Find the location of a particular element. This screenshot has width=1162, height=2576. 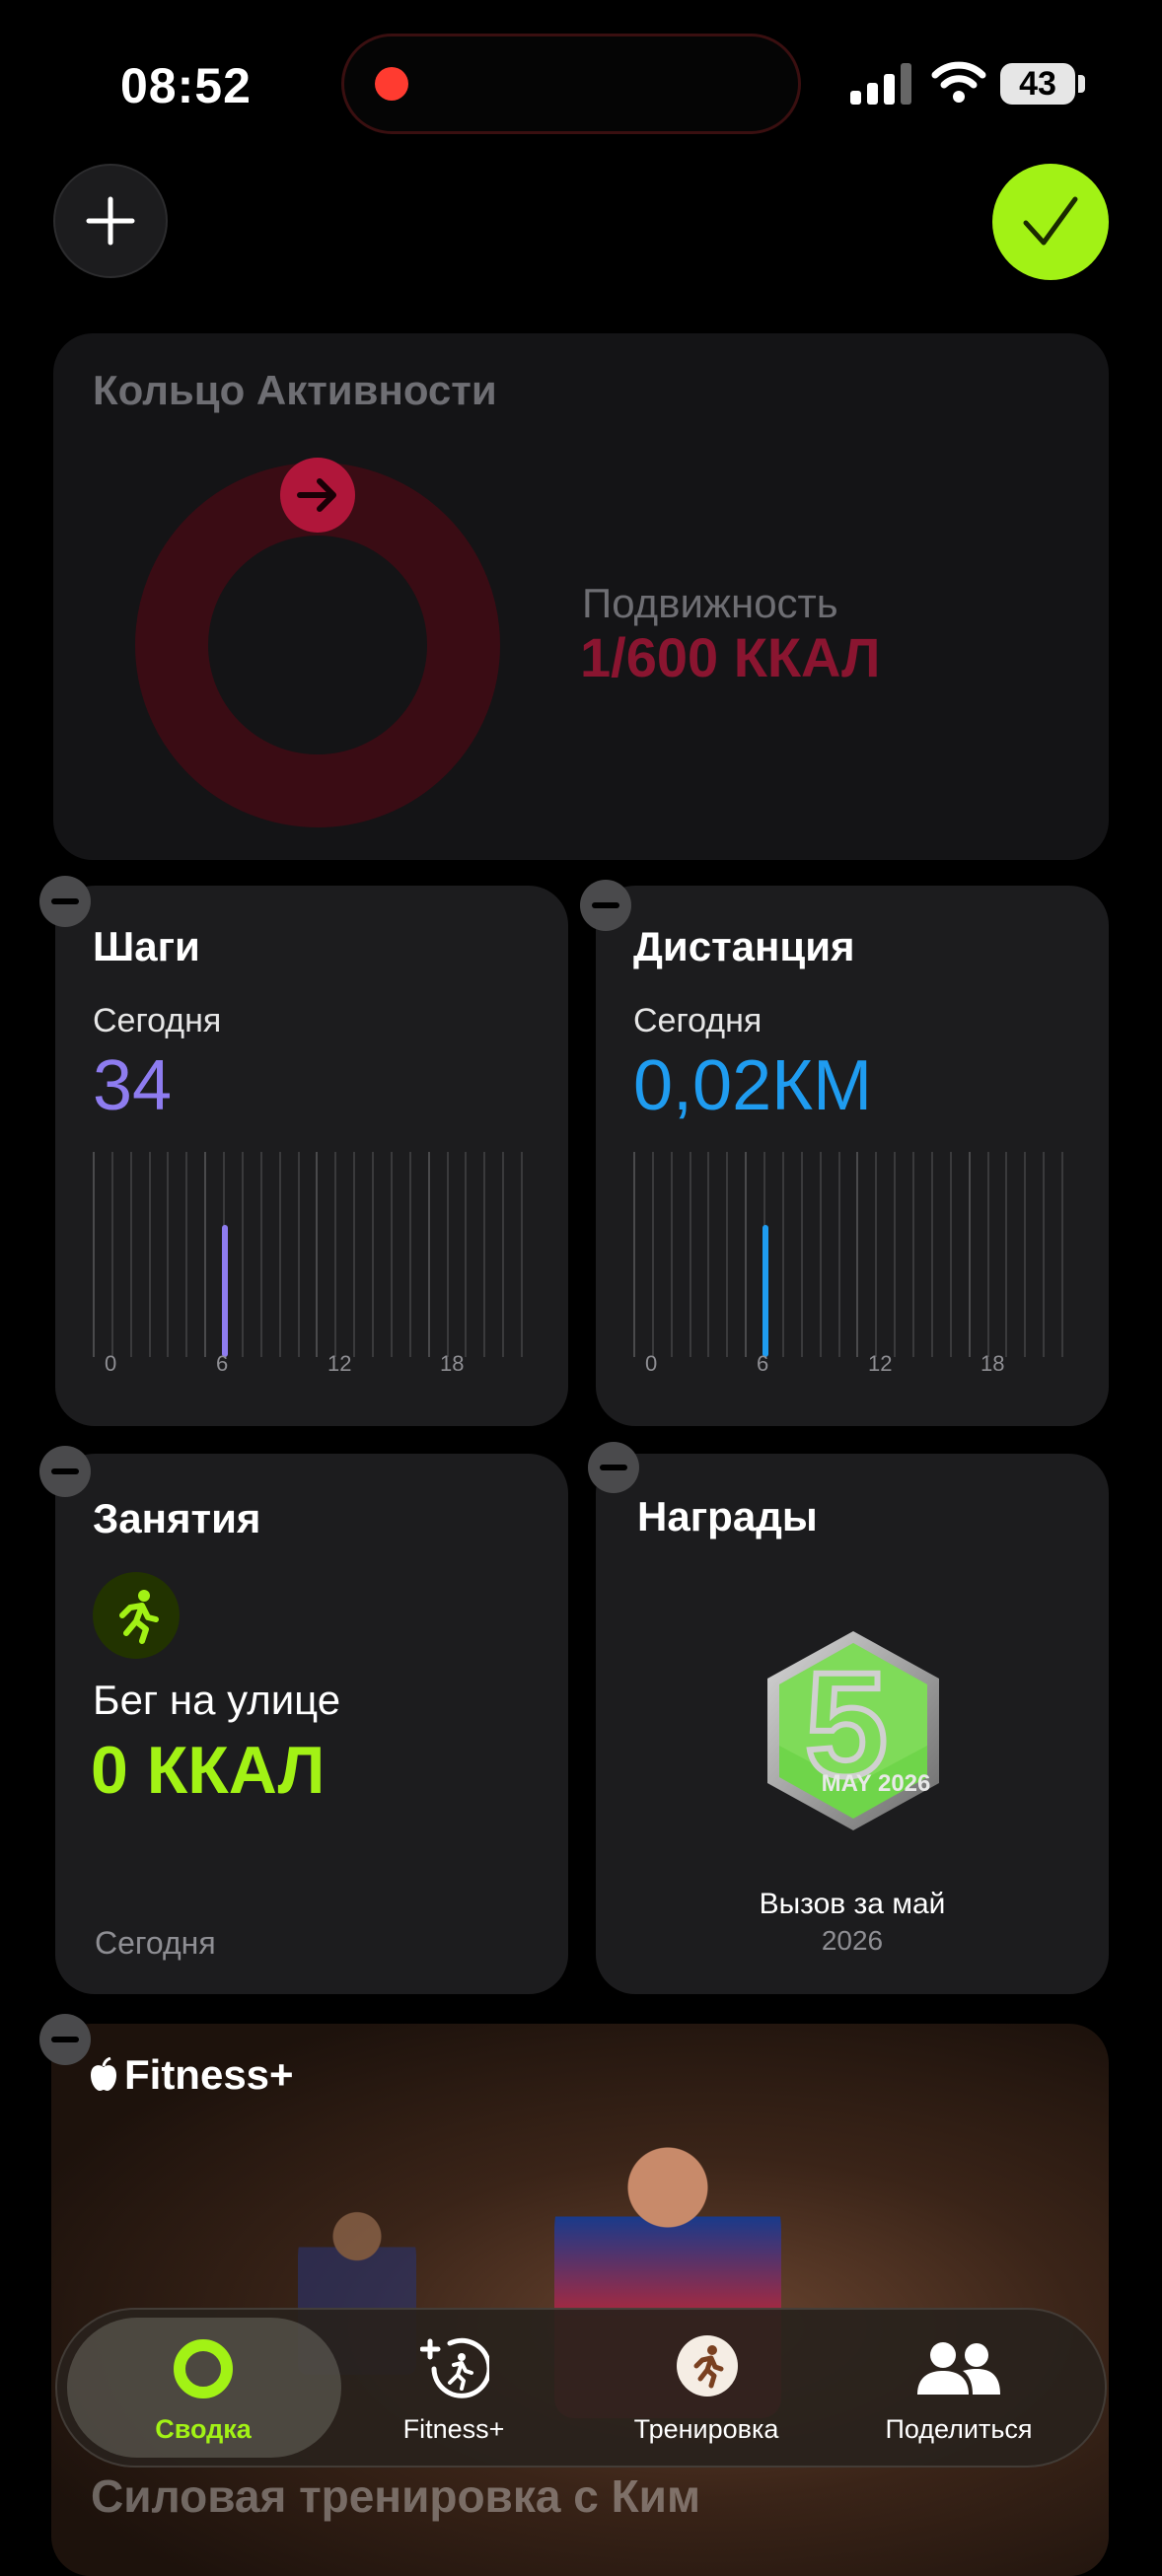

steps-hourly-chart: 0 6 12 18 is located at coordinates (310, 1264).